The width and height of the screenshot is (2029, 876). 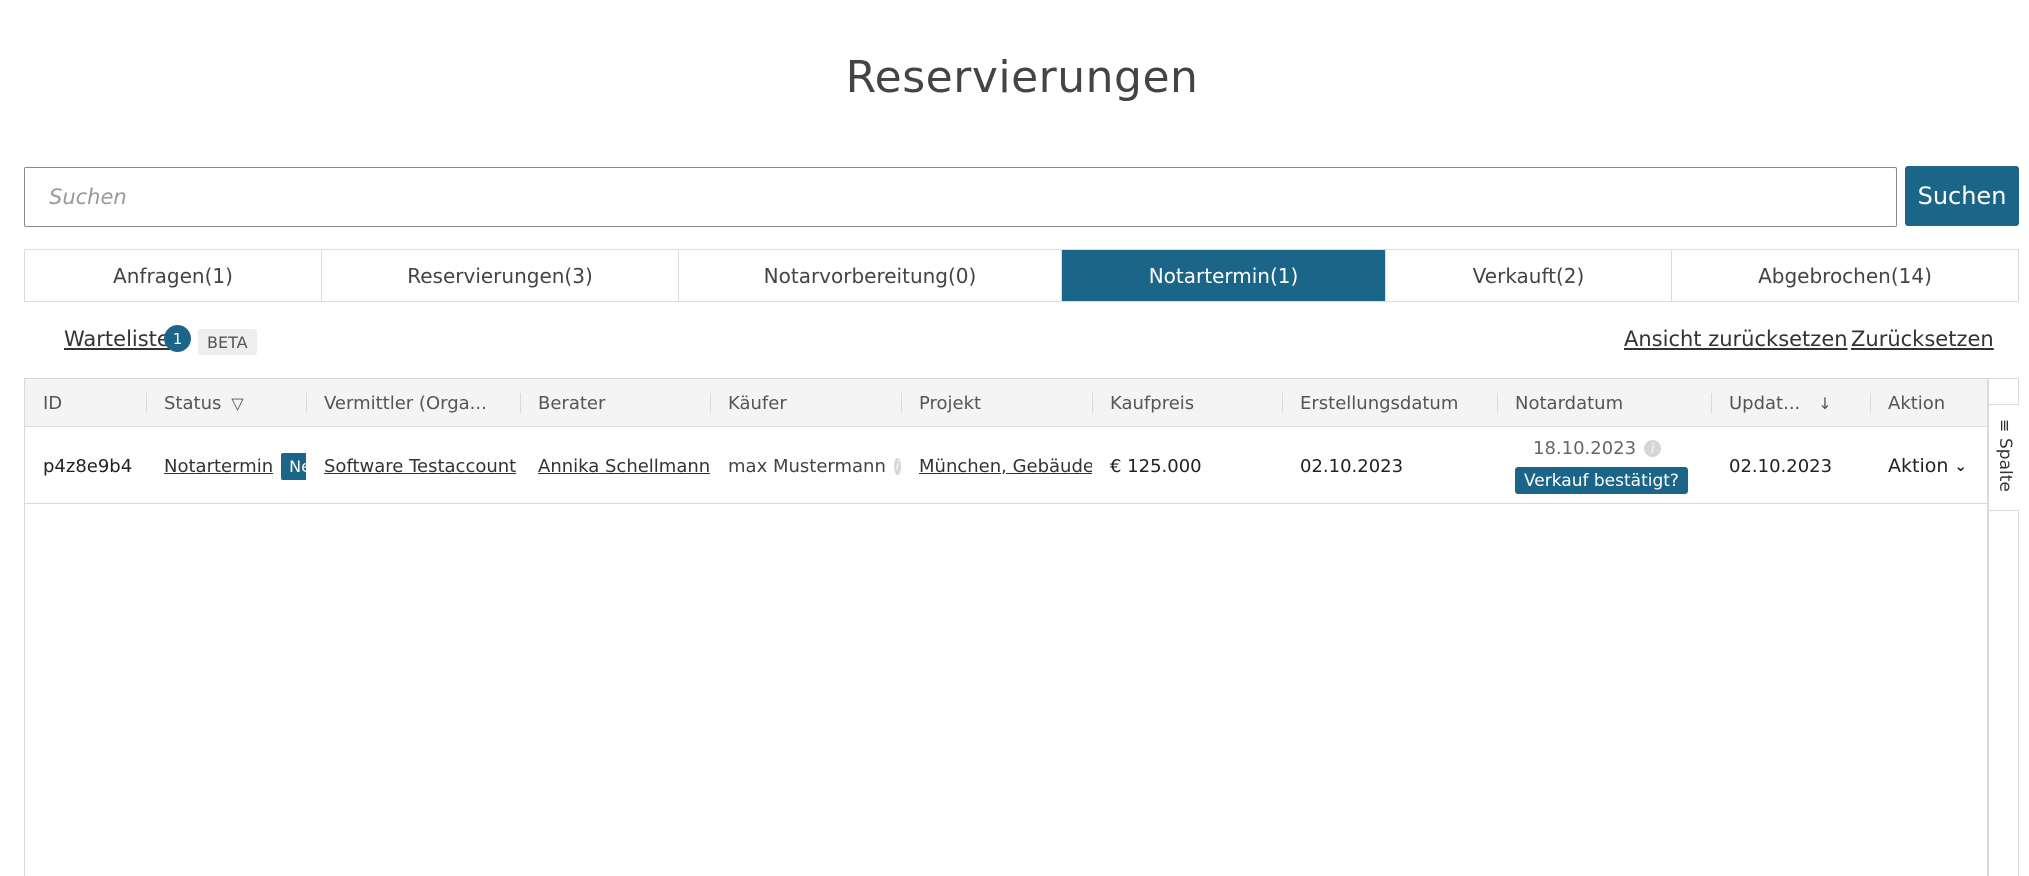 What do you see at coordinates (1824, 403) in the screenshot?
I see `sort-down-icon: ↓` at bounding box center [1824, 403].